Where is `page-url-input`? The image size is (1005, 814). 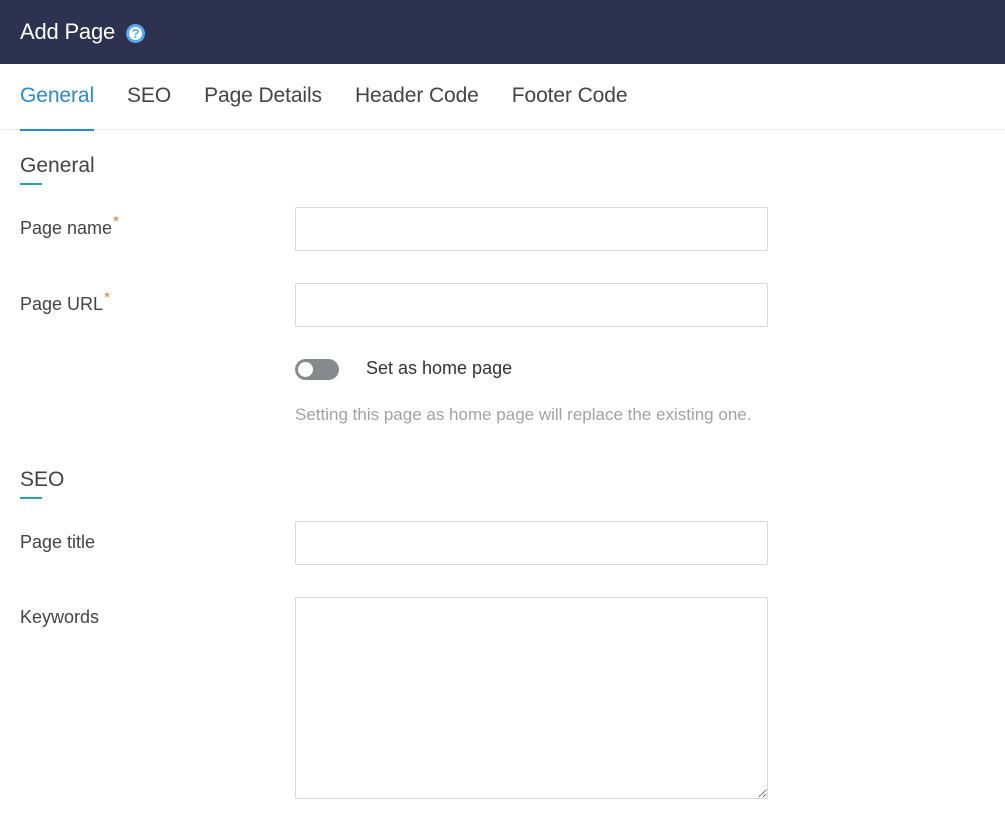 page-url-input is located at coordinates (531, 305).